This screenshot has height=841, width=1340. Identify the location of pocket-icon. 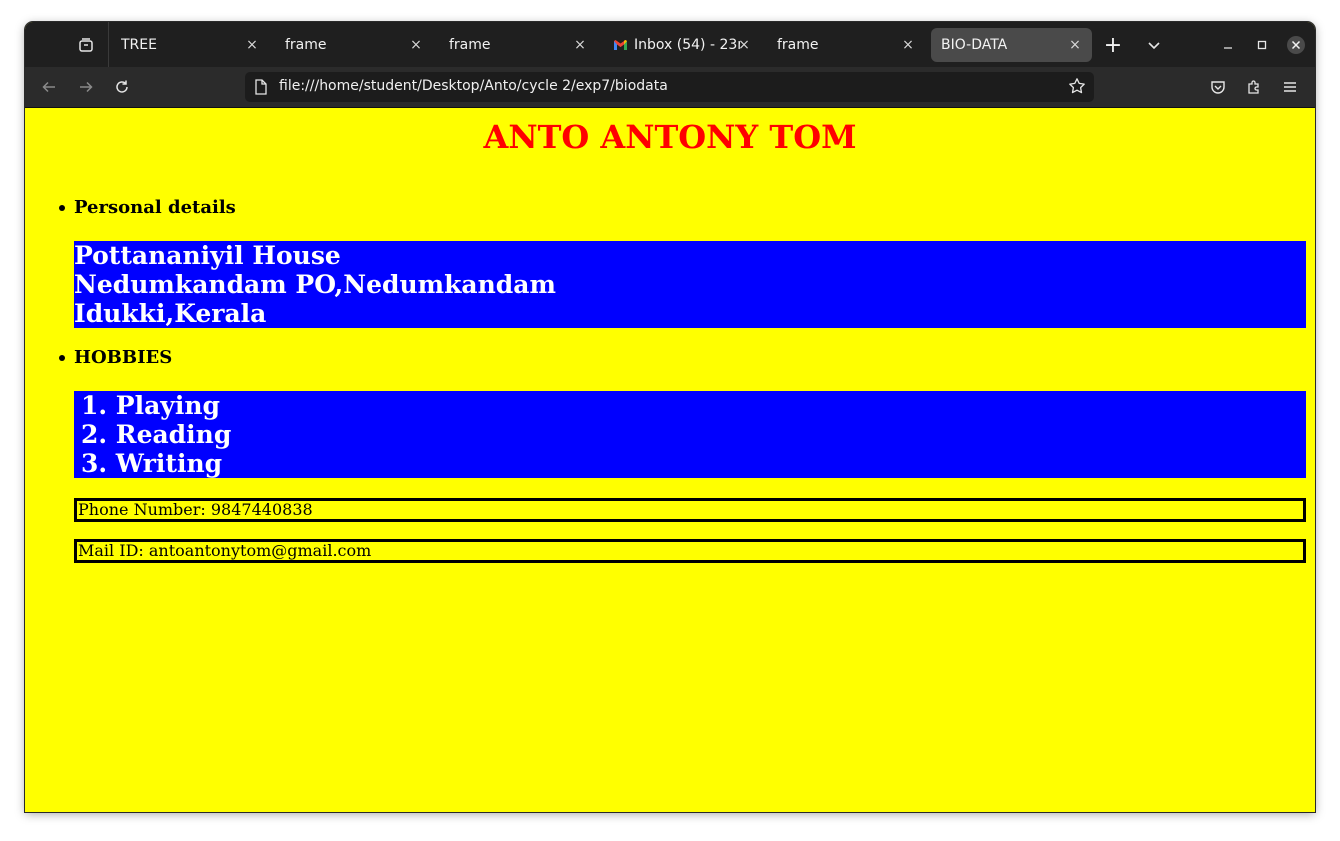
(1218, 87).